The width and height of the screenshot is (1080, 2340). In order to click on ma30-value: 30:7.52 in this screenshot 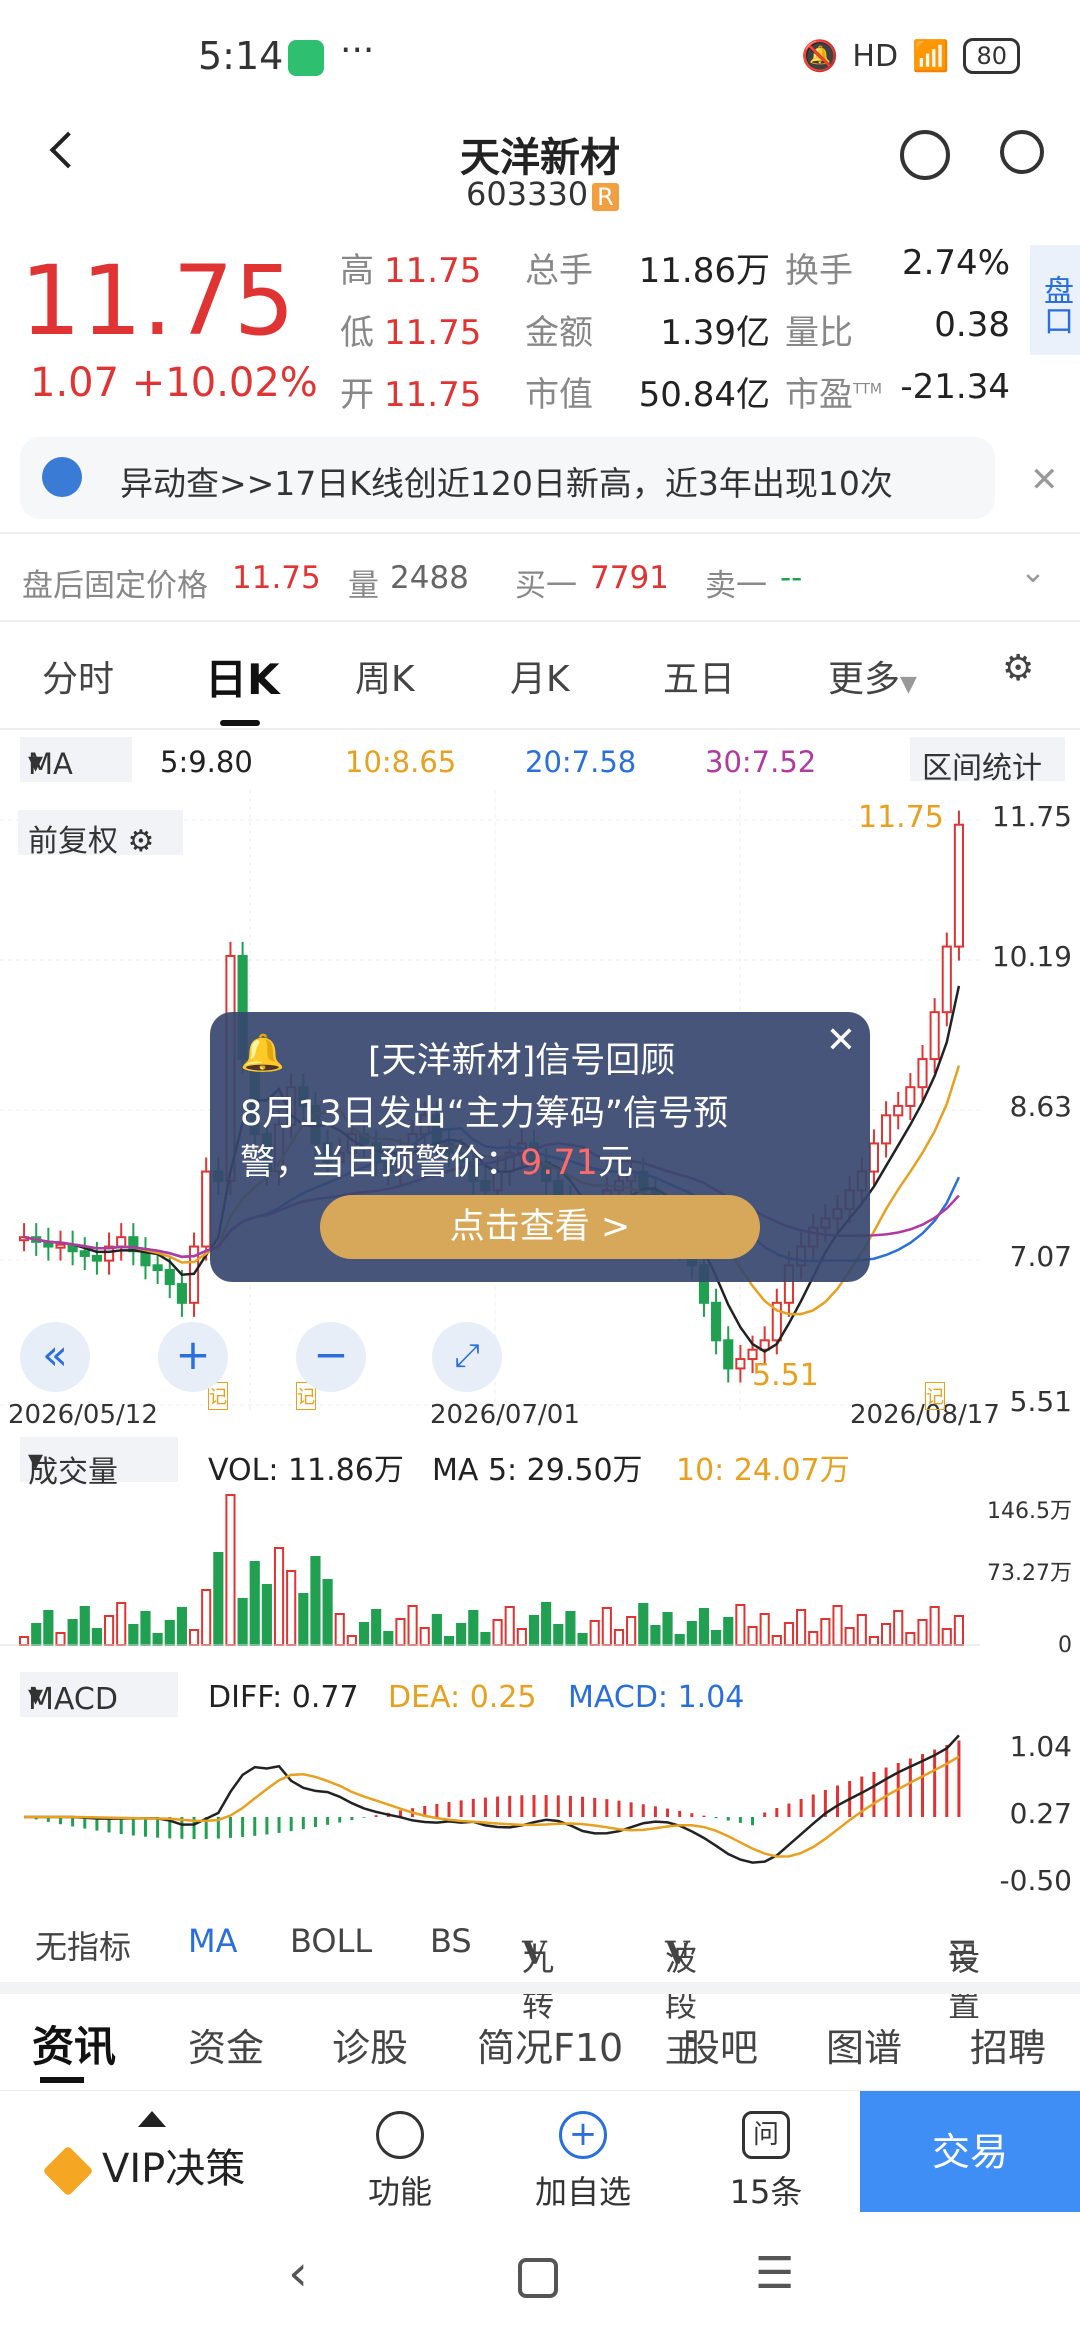, I will do `click(761, 762)`.